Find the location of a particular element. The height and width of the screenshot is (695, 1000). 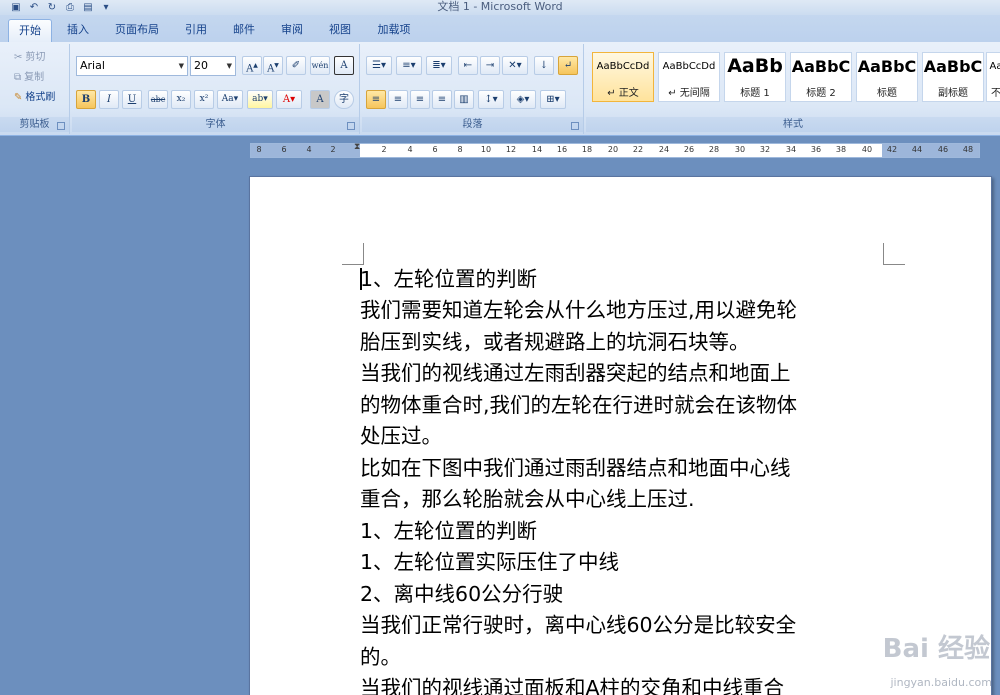

ruler-number: 34 is located at coordinates (791, 149).